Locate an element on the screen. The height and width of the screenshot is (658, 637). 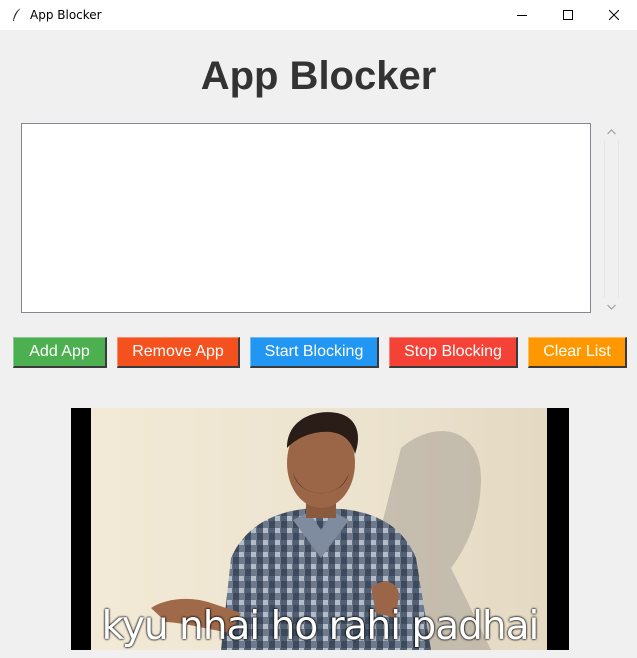
window-controls is located at coordinates (568, 15).